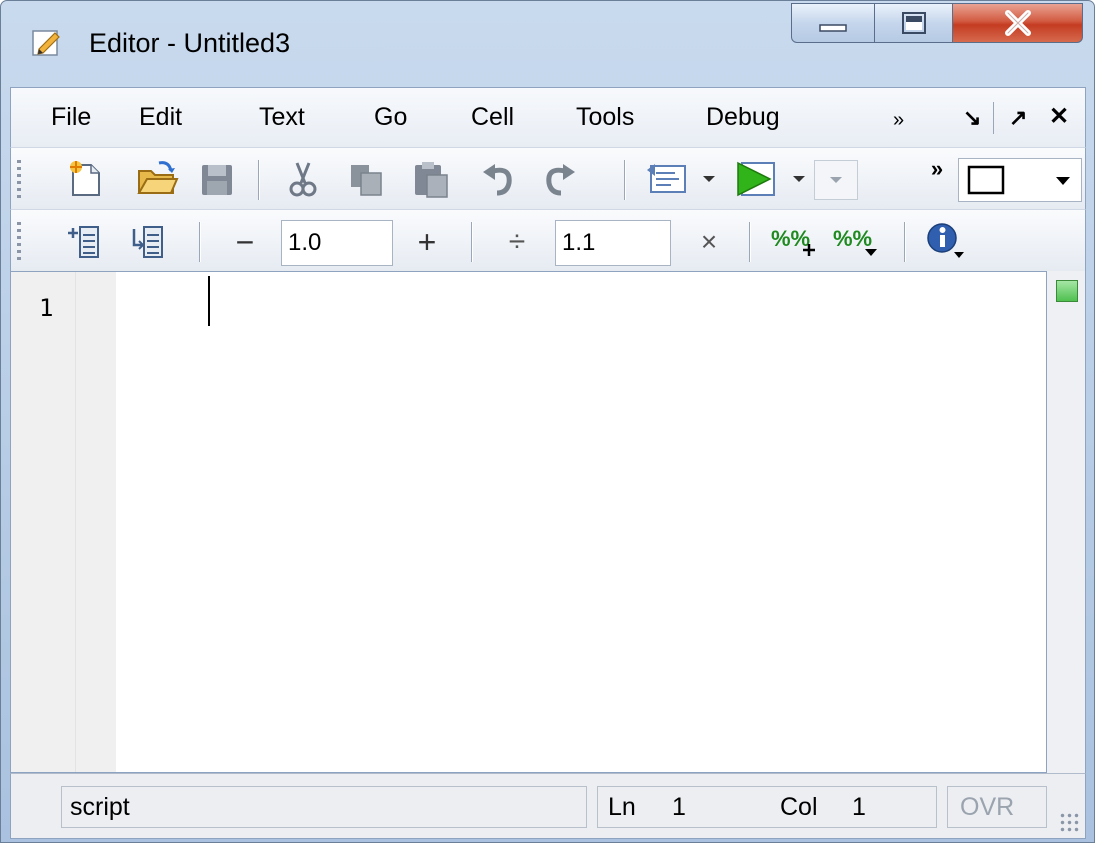  What do you see at coordinates (613, 243) in the screenshot?
I see `scale-value-field: 1.1` at bounding box center [613, 243].